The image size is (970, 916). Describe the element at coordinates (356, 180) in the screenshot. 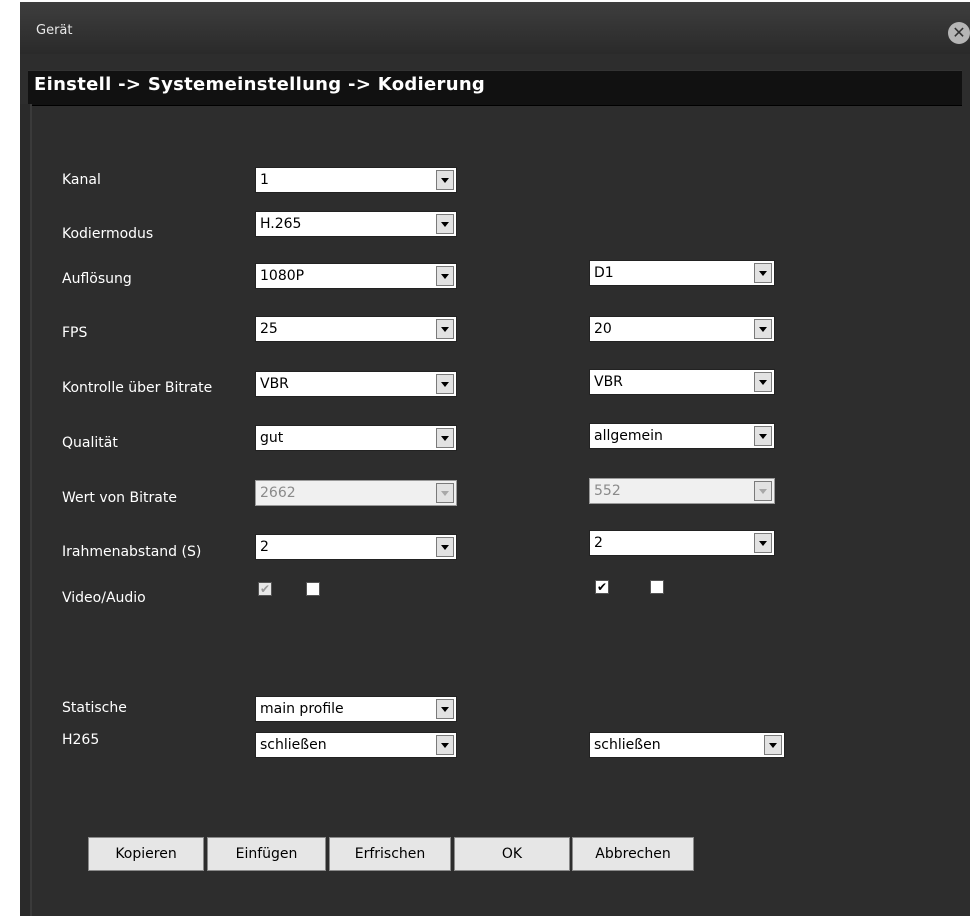

I see `kanal-select: 1` at that location.